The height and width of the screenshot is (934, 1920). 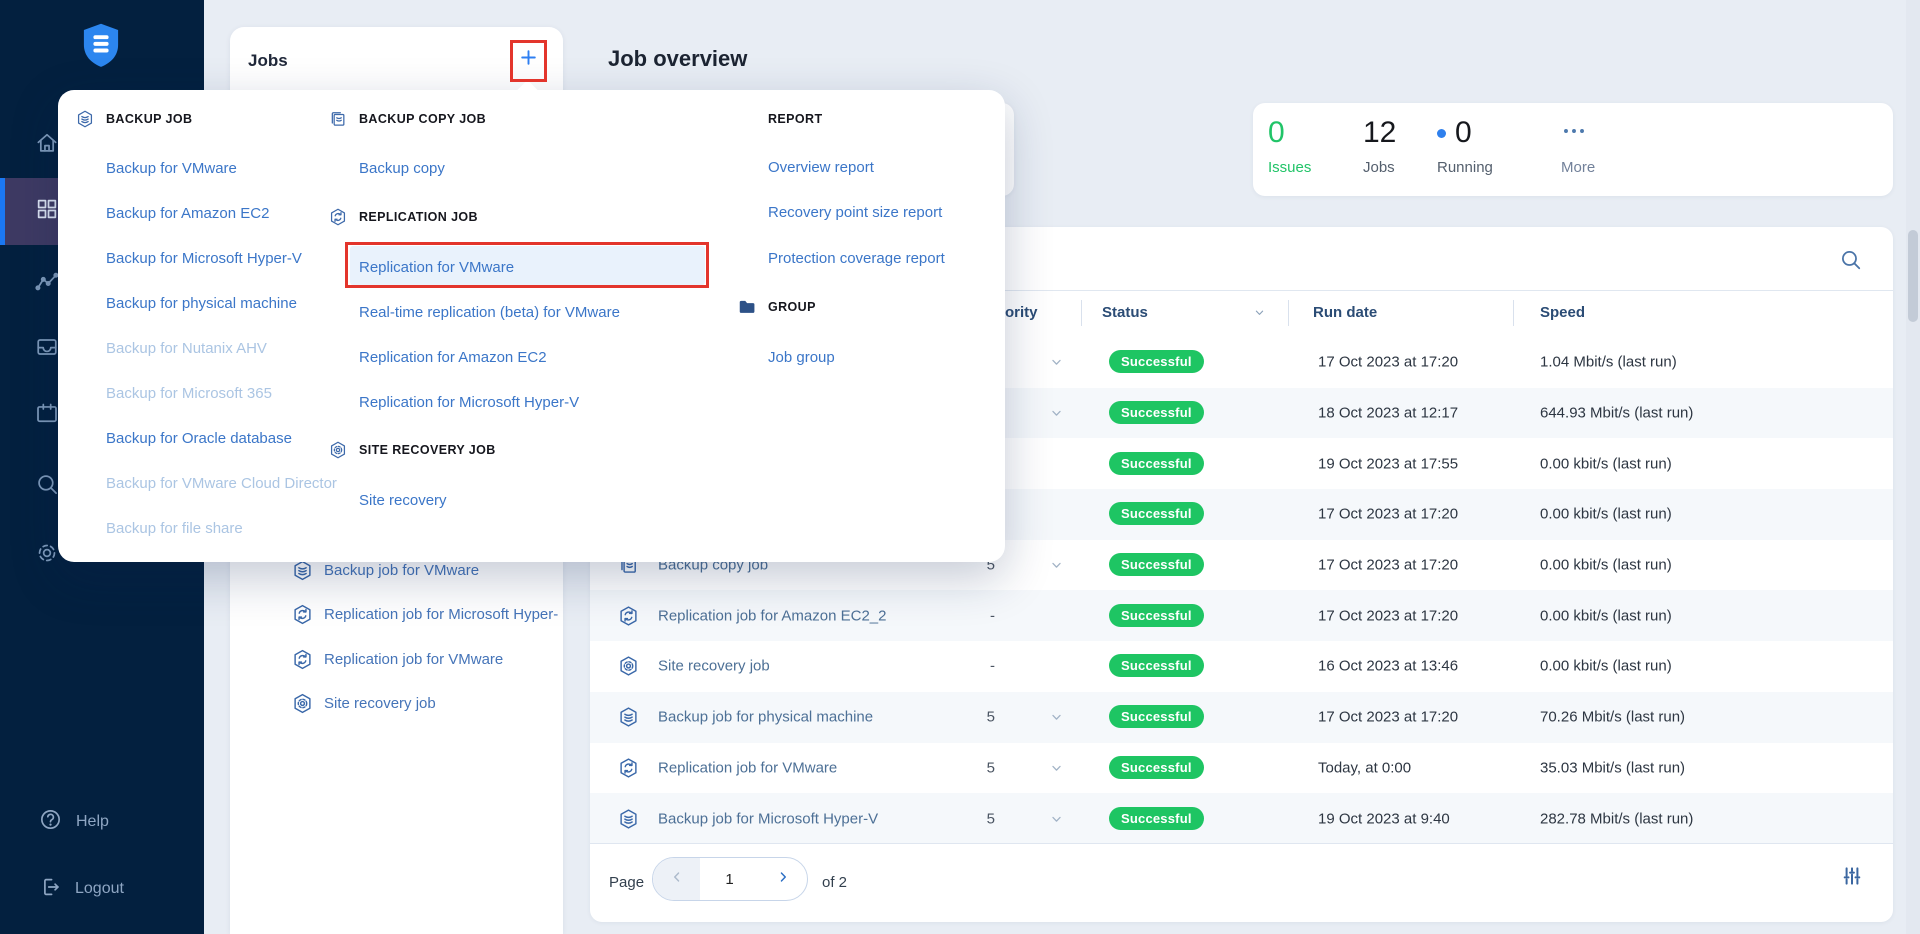 I want to click on menu-label: Backup copy, so click(x=402, y=168).